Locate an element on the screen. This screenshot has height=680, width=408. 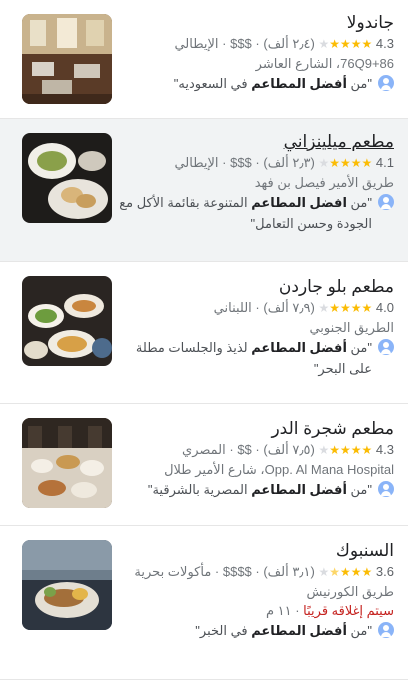
rating-value: 3.6 is located at coordinates (384, 571).